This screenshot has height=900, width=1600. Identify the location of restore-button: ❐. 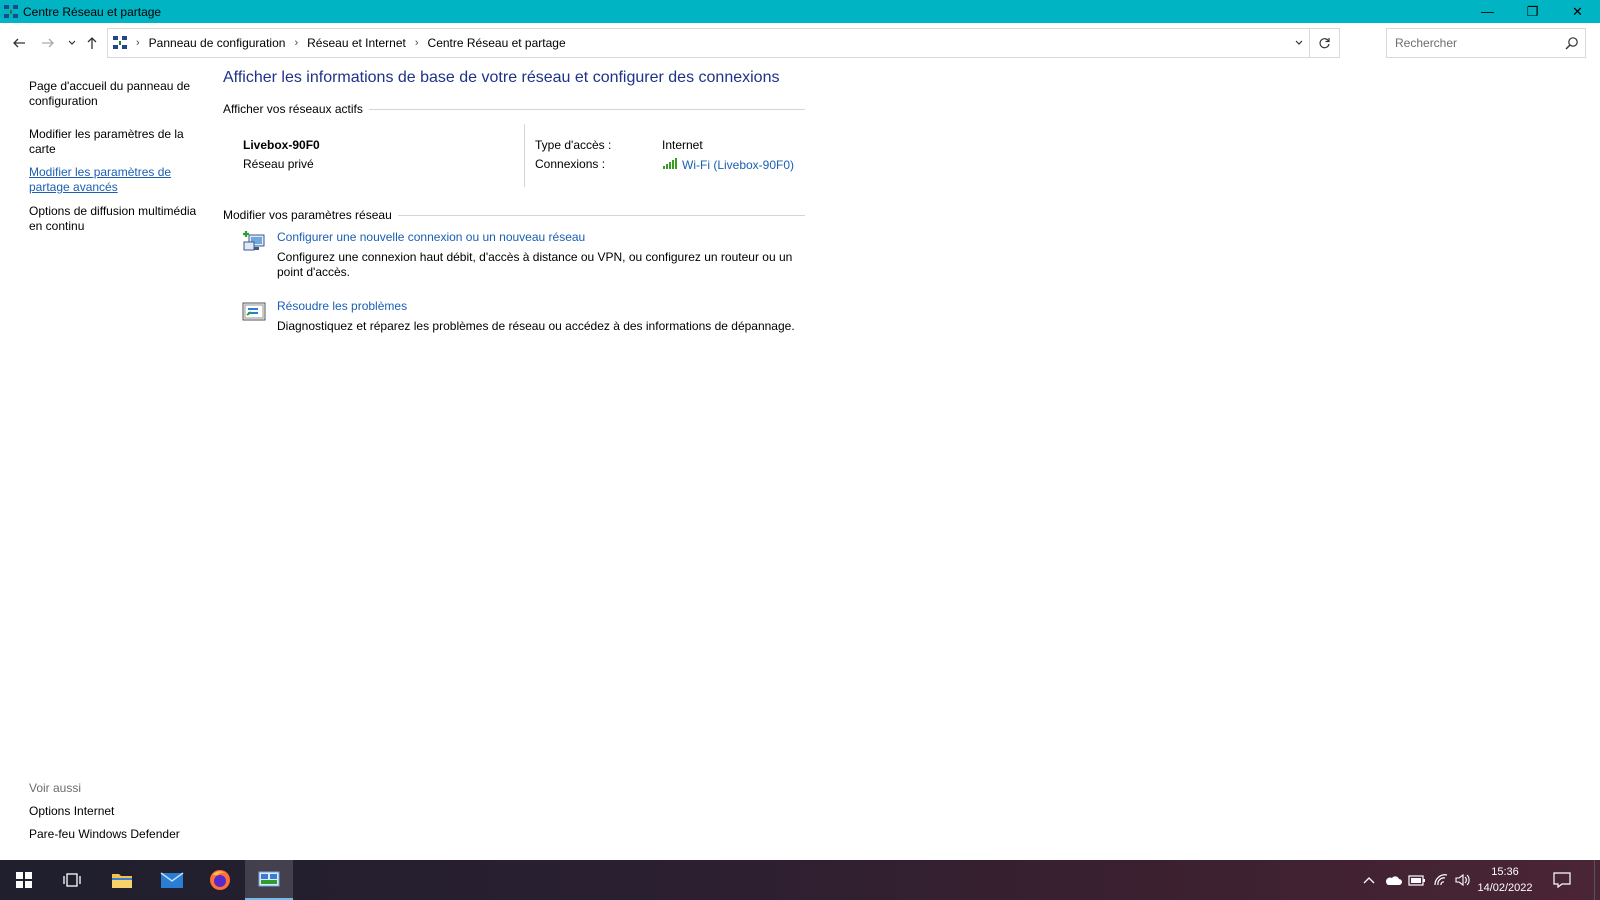
(1532, 11).